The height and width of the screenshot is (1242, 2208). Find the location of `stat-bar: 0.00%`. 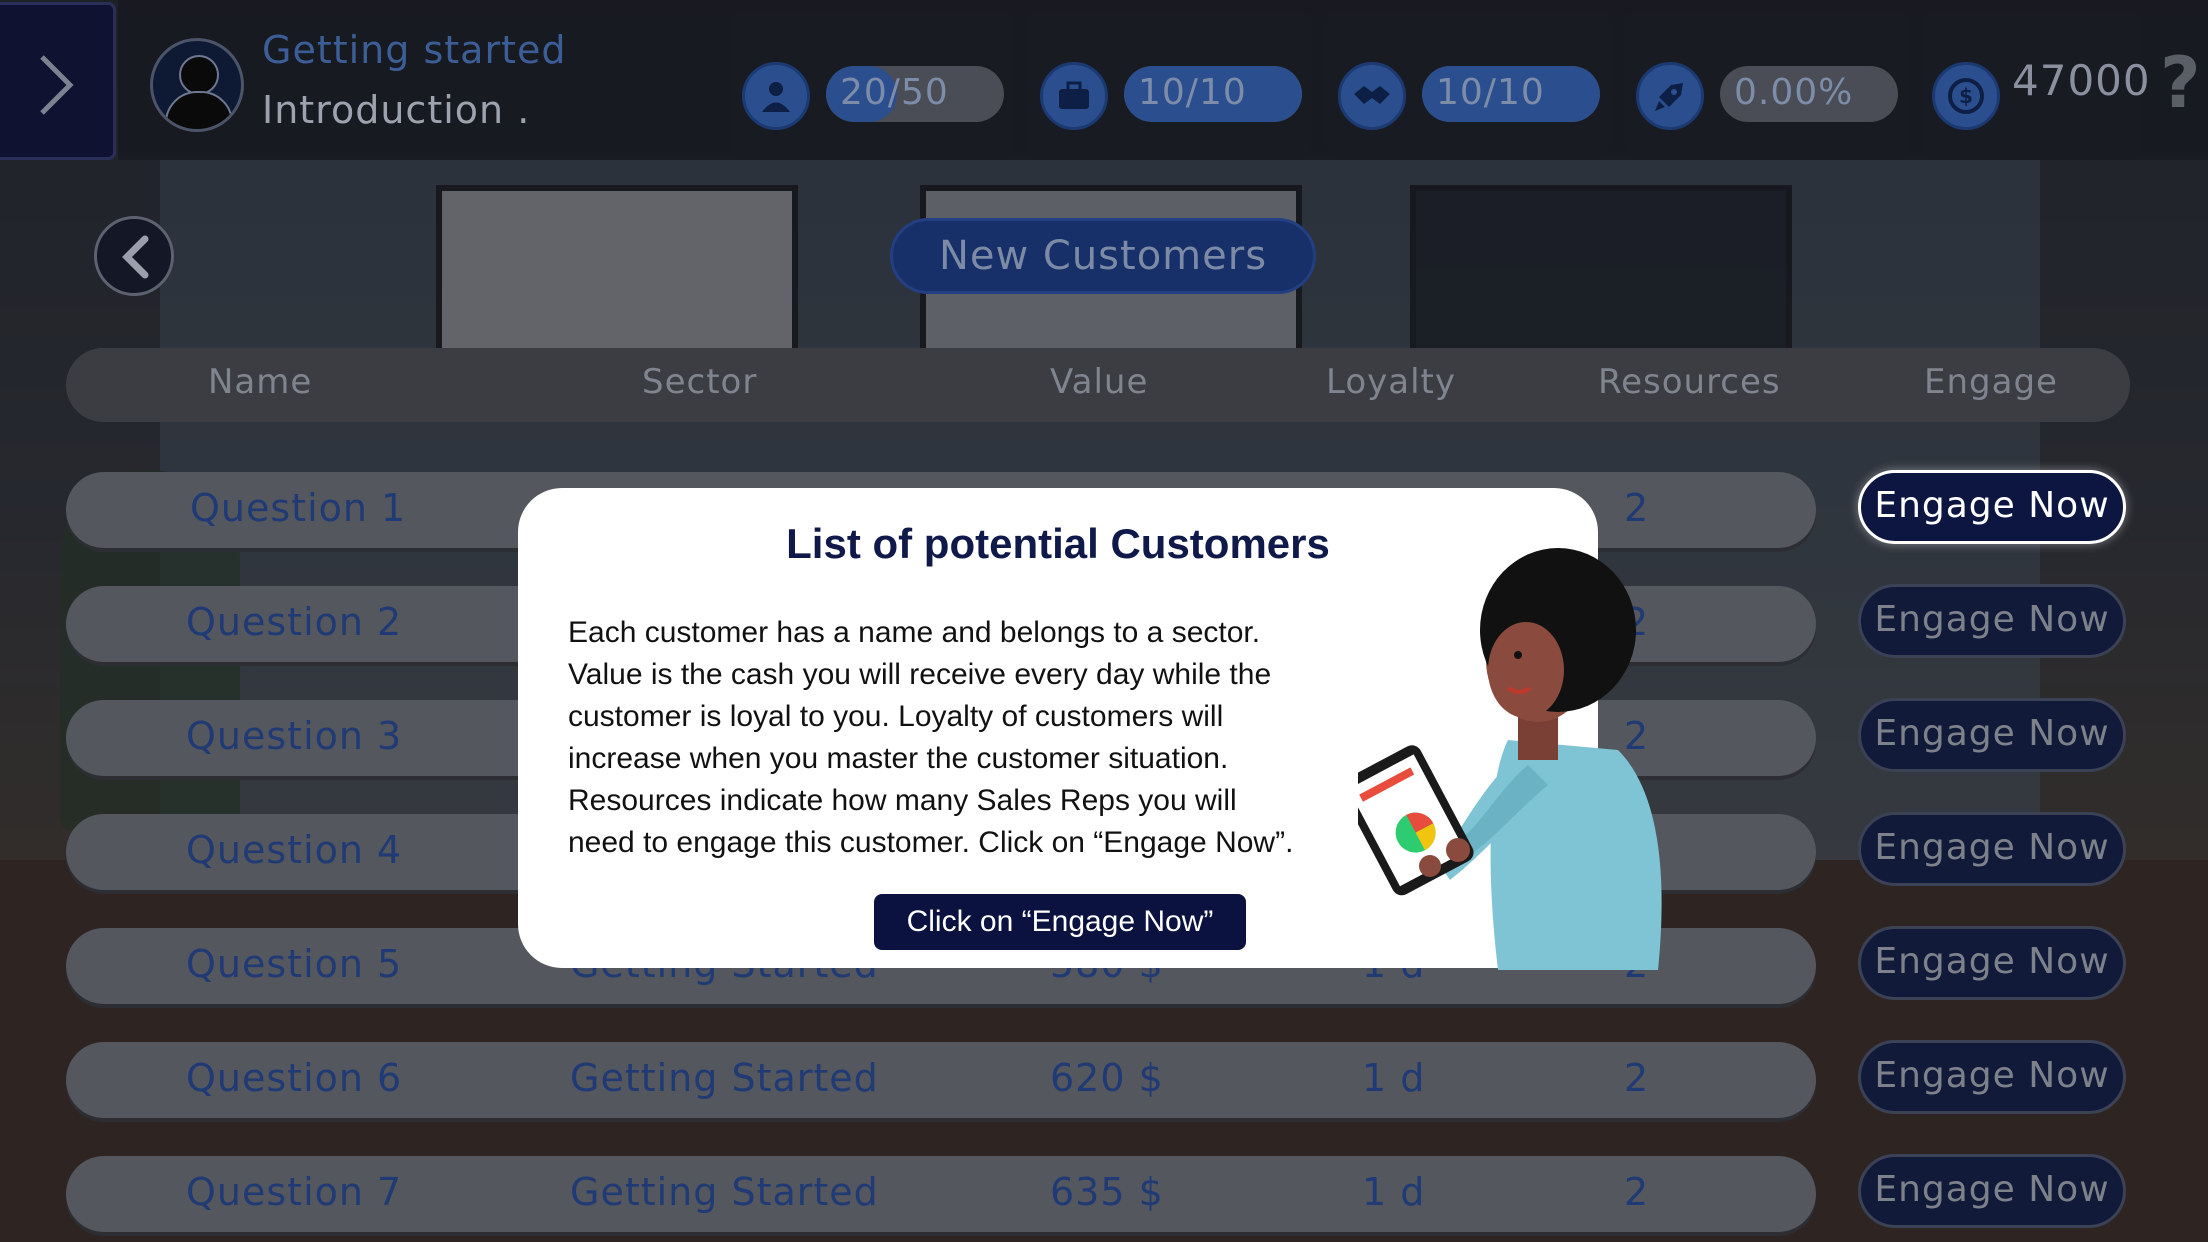

stat-bar: 0.00% is located at coordinates (1809, 94).